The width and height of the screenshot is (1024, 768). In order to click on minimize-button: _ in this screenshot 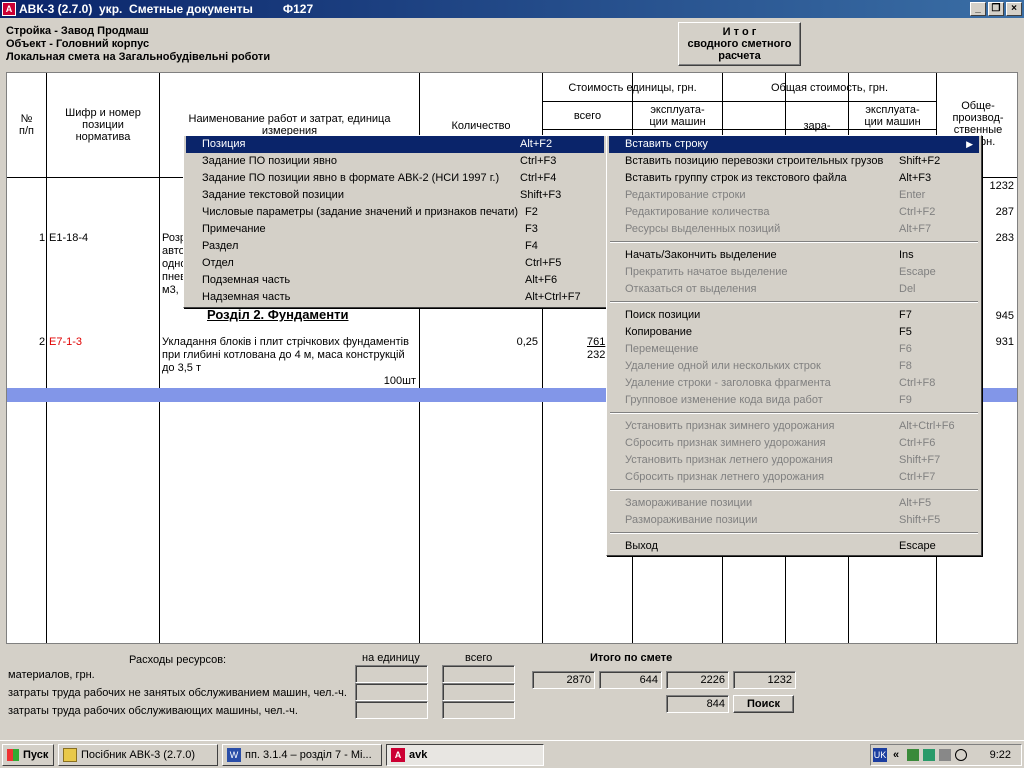, I will do `click(978, 9)`.